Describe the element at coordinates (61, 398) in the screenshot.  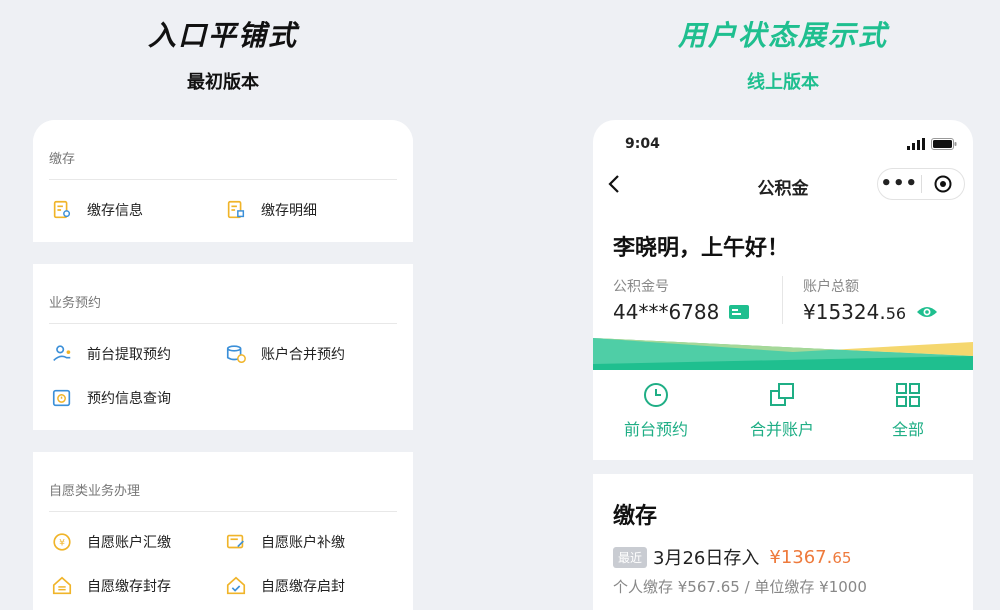
I see `calendar-clock-icon` at that location.